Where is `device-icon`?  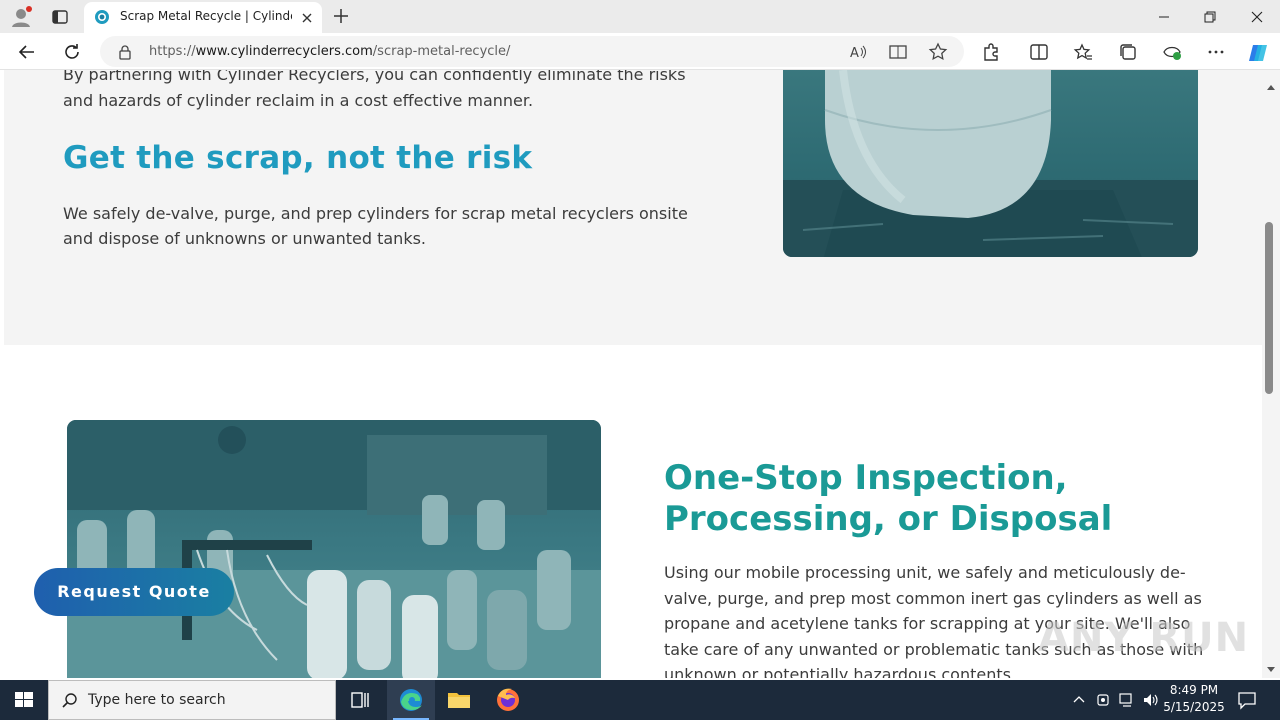 device-icon is located at coordinates (1103, 702).